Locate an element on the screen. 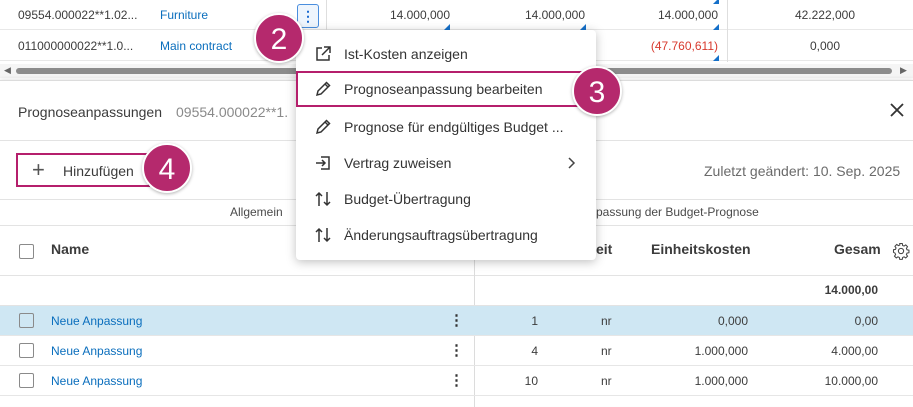  menu-item-show-actual-costs: Ist-Kosten anzeigen is located at coordinates (446, 54).